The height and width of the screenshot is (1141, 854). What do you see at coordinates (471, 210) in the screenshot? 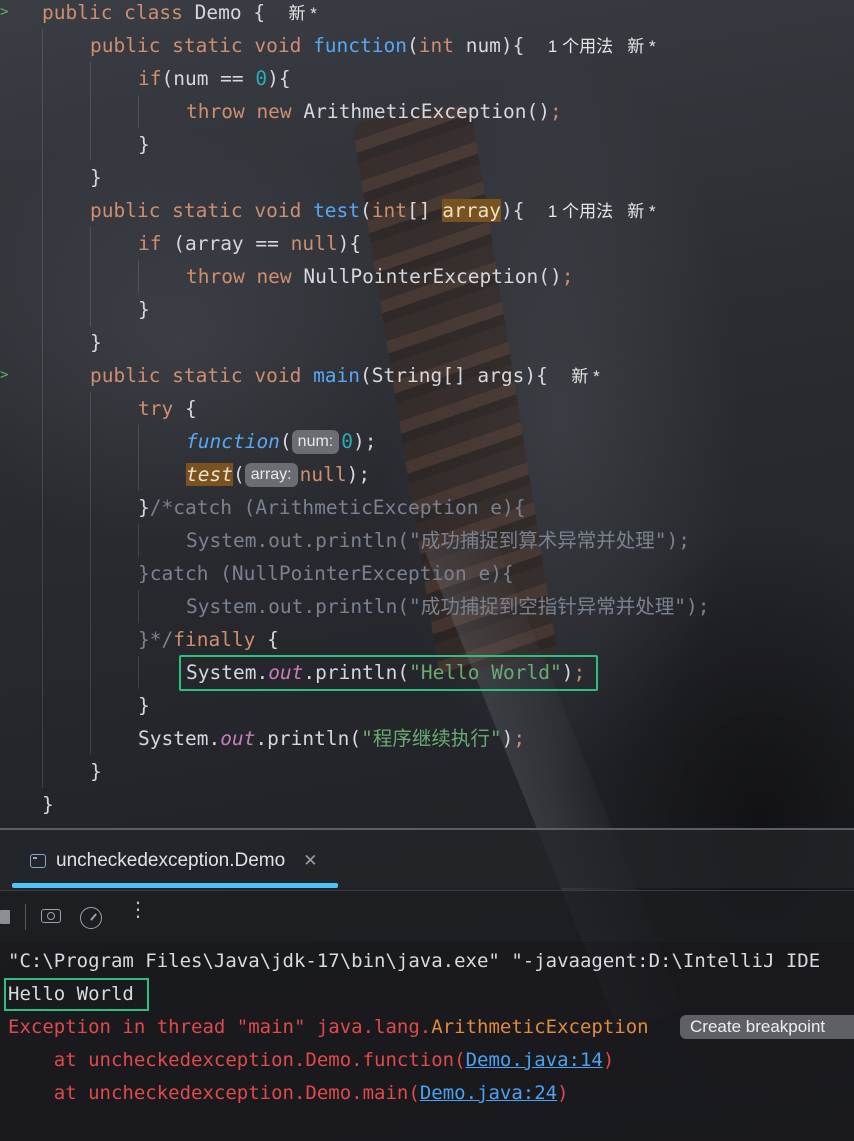
I see `code-token: array` at bounding box center [471, 210].